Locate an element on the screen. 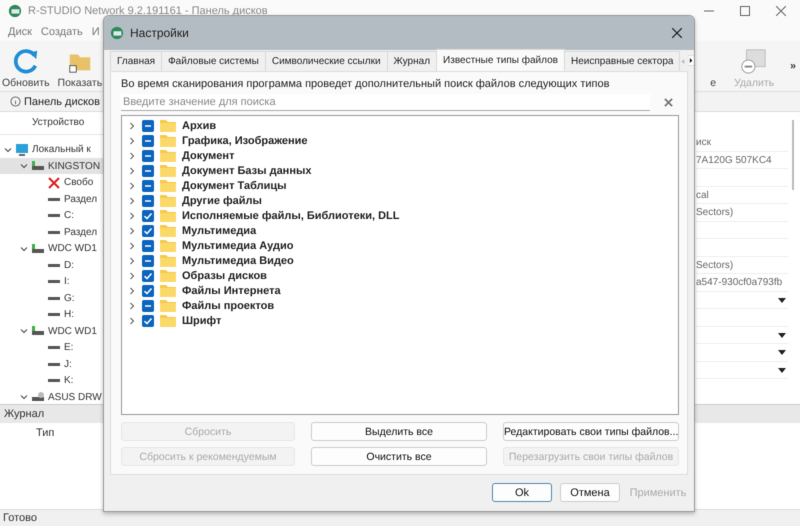 Image resolution: width=800 pixels, height=526 pixels. dialog-button: Отмена is located at coordinates (590, 492).